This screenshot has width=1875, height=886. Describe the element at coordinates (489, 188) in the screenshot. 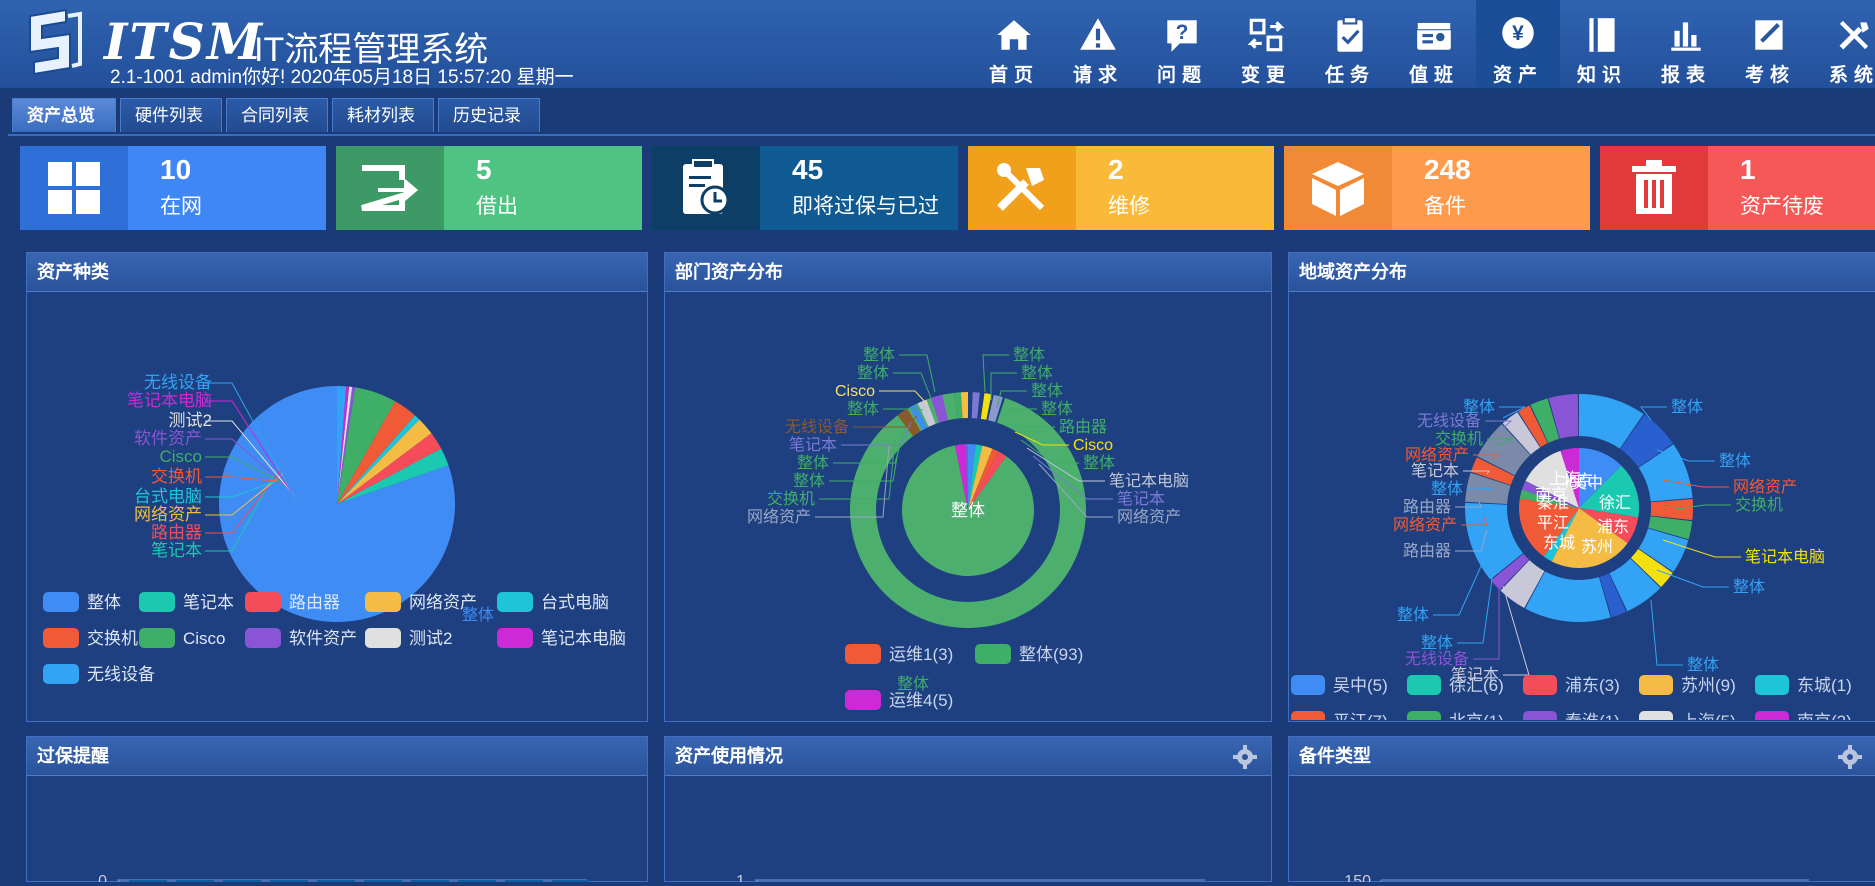

I see `stat-card-lent: 5 借出` at that location.